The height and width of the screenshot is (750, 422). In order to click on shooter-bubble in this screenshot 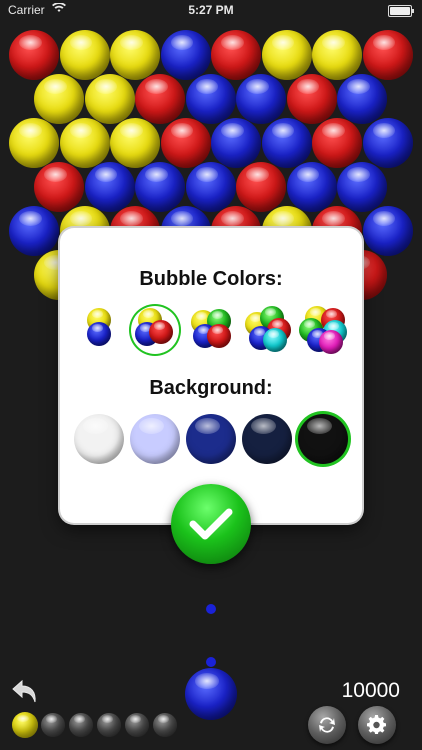, I will do `click(211, 694)`.